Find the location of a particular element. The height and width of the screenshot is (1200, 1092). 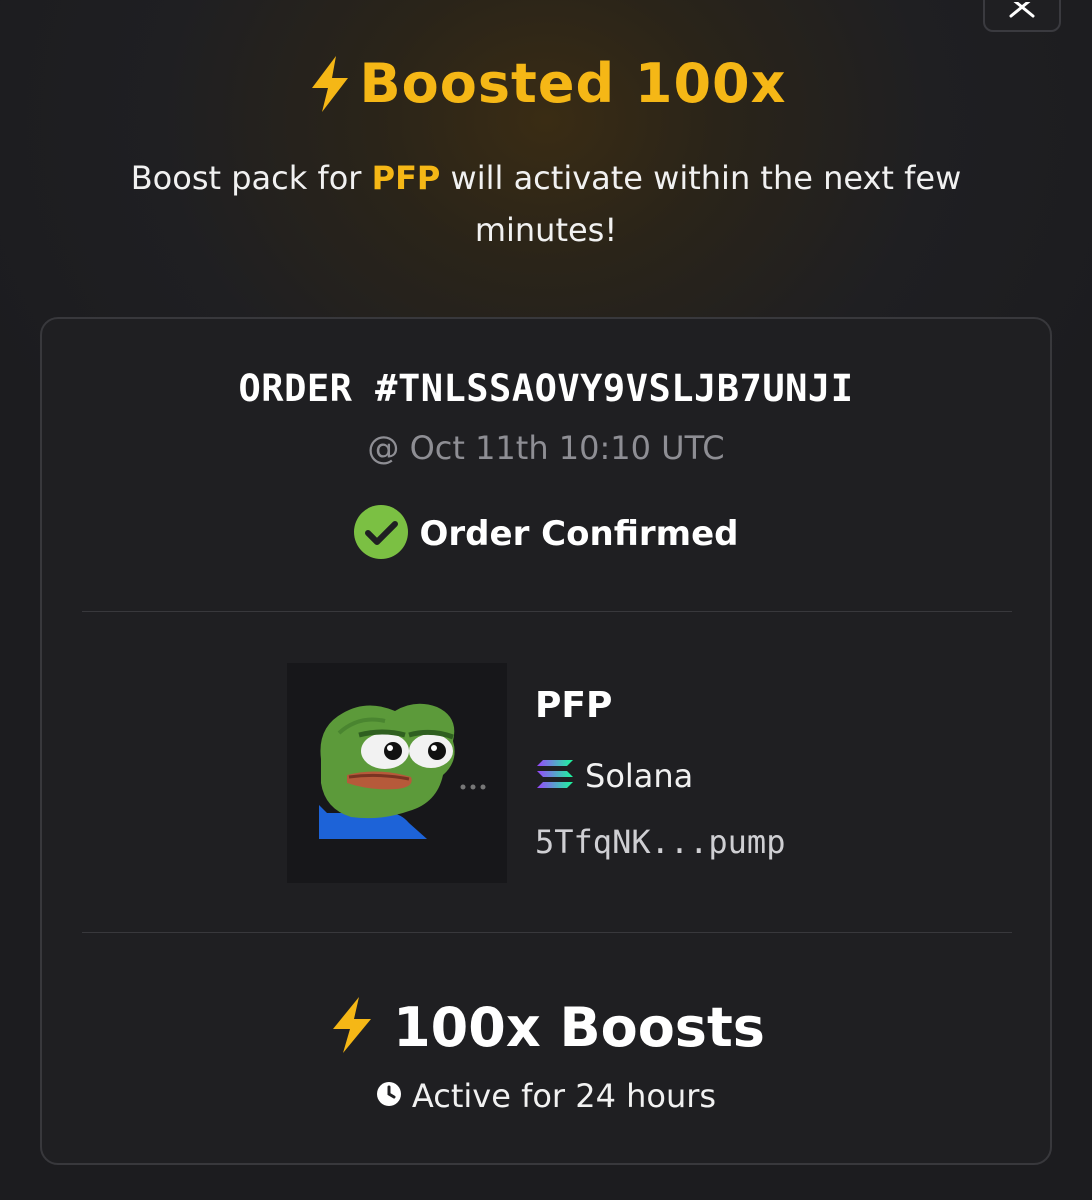

order-timestamp: @ Oct 11th 10:10 UTC is located at coordinates (546, 448).